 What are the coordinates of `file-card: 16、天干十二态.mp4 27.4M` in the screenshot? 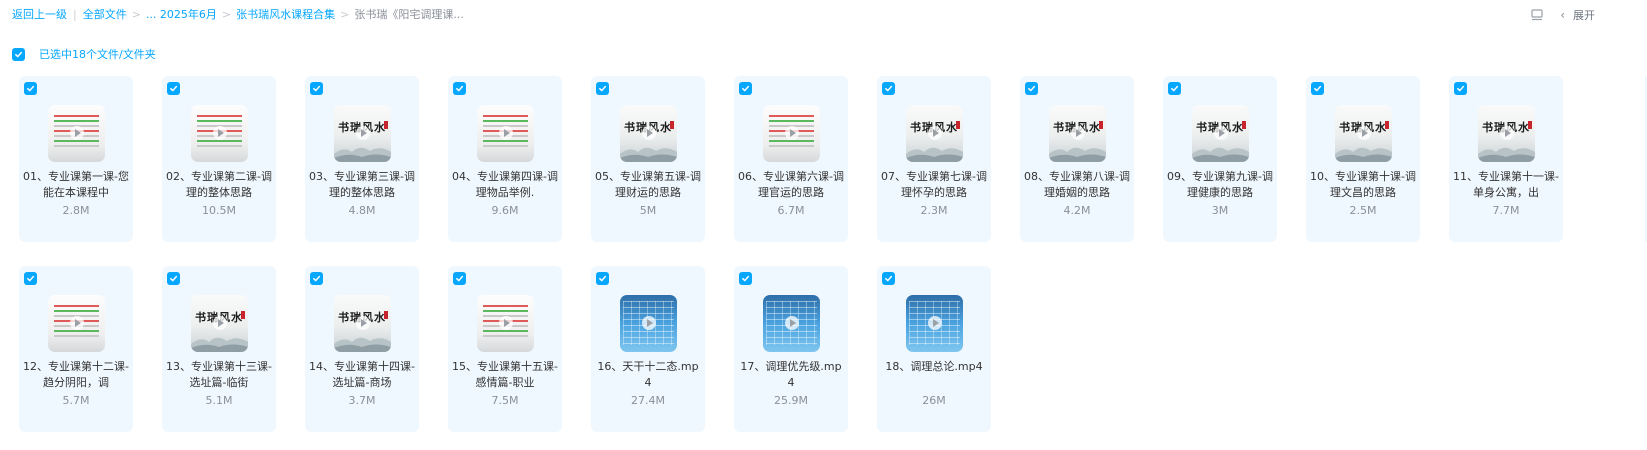 It's located at (648, 349).